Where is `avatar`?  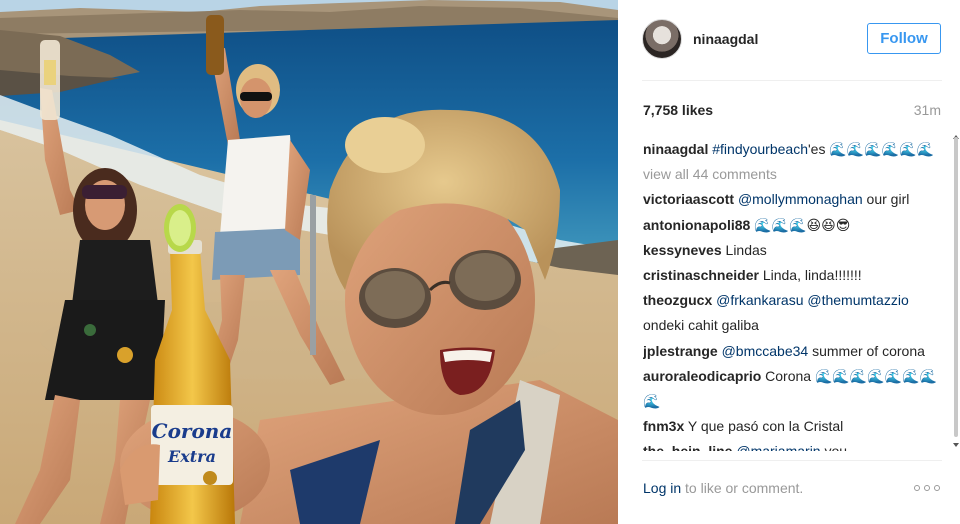 avatar is located at coordinates (662, 39).